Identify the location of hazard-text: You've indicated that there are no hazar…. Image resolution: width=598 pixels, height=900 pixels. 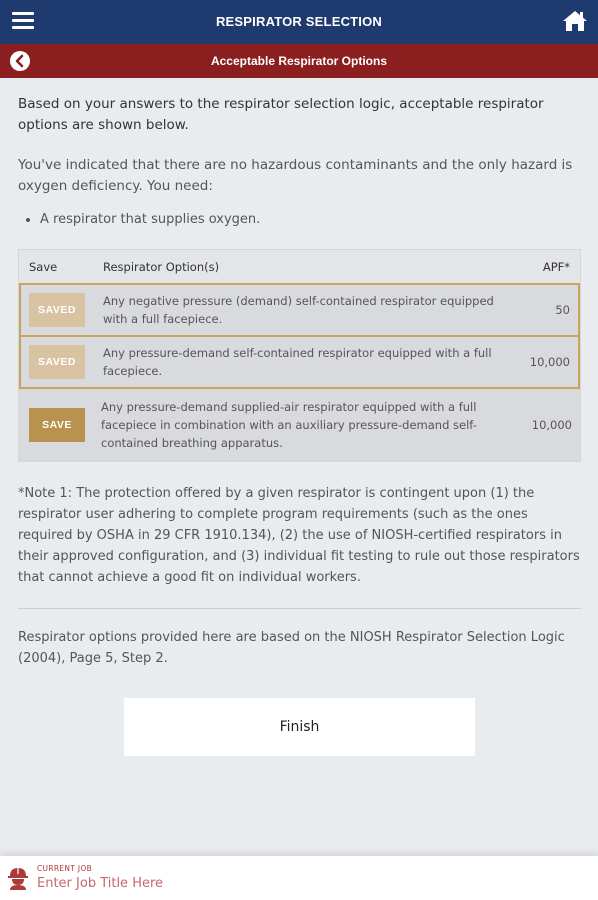
(295, 175).